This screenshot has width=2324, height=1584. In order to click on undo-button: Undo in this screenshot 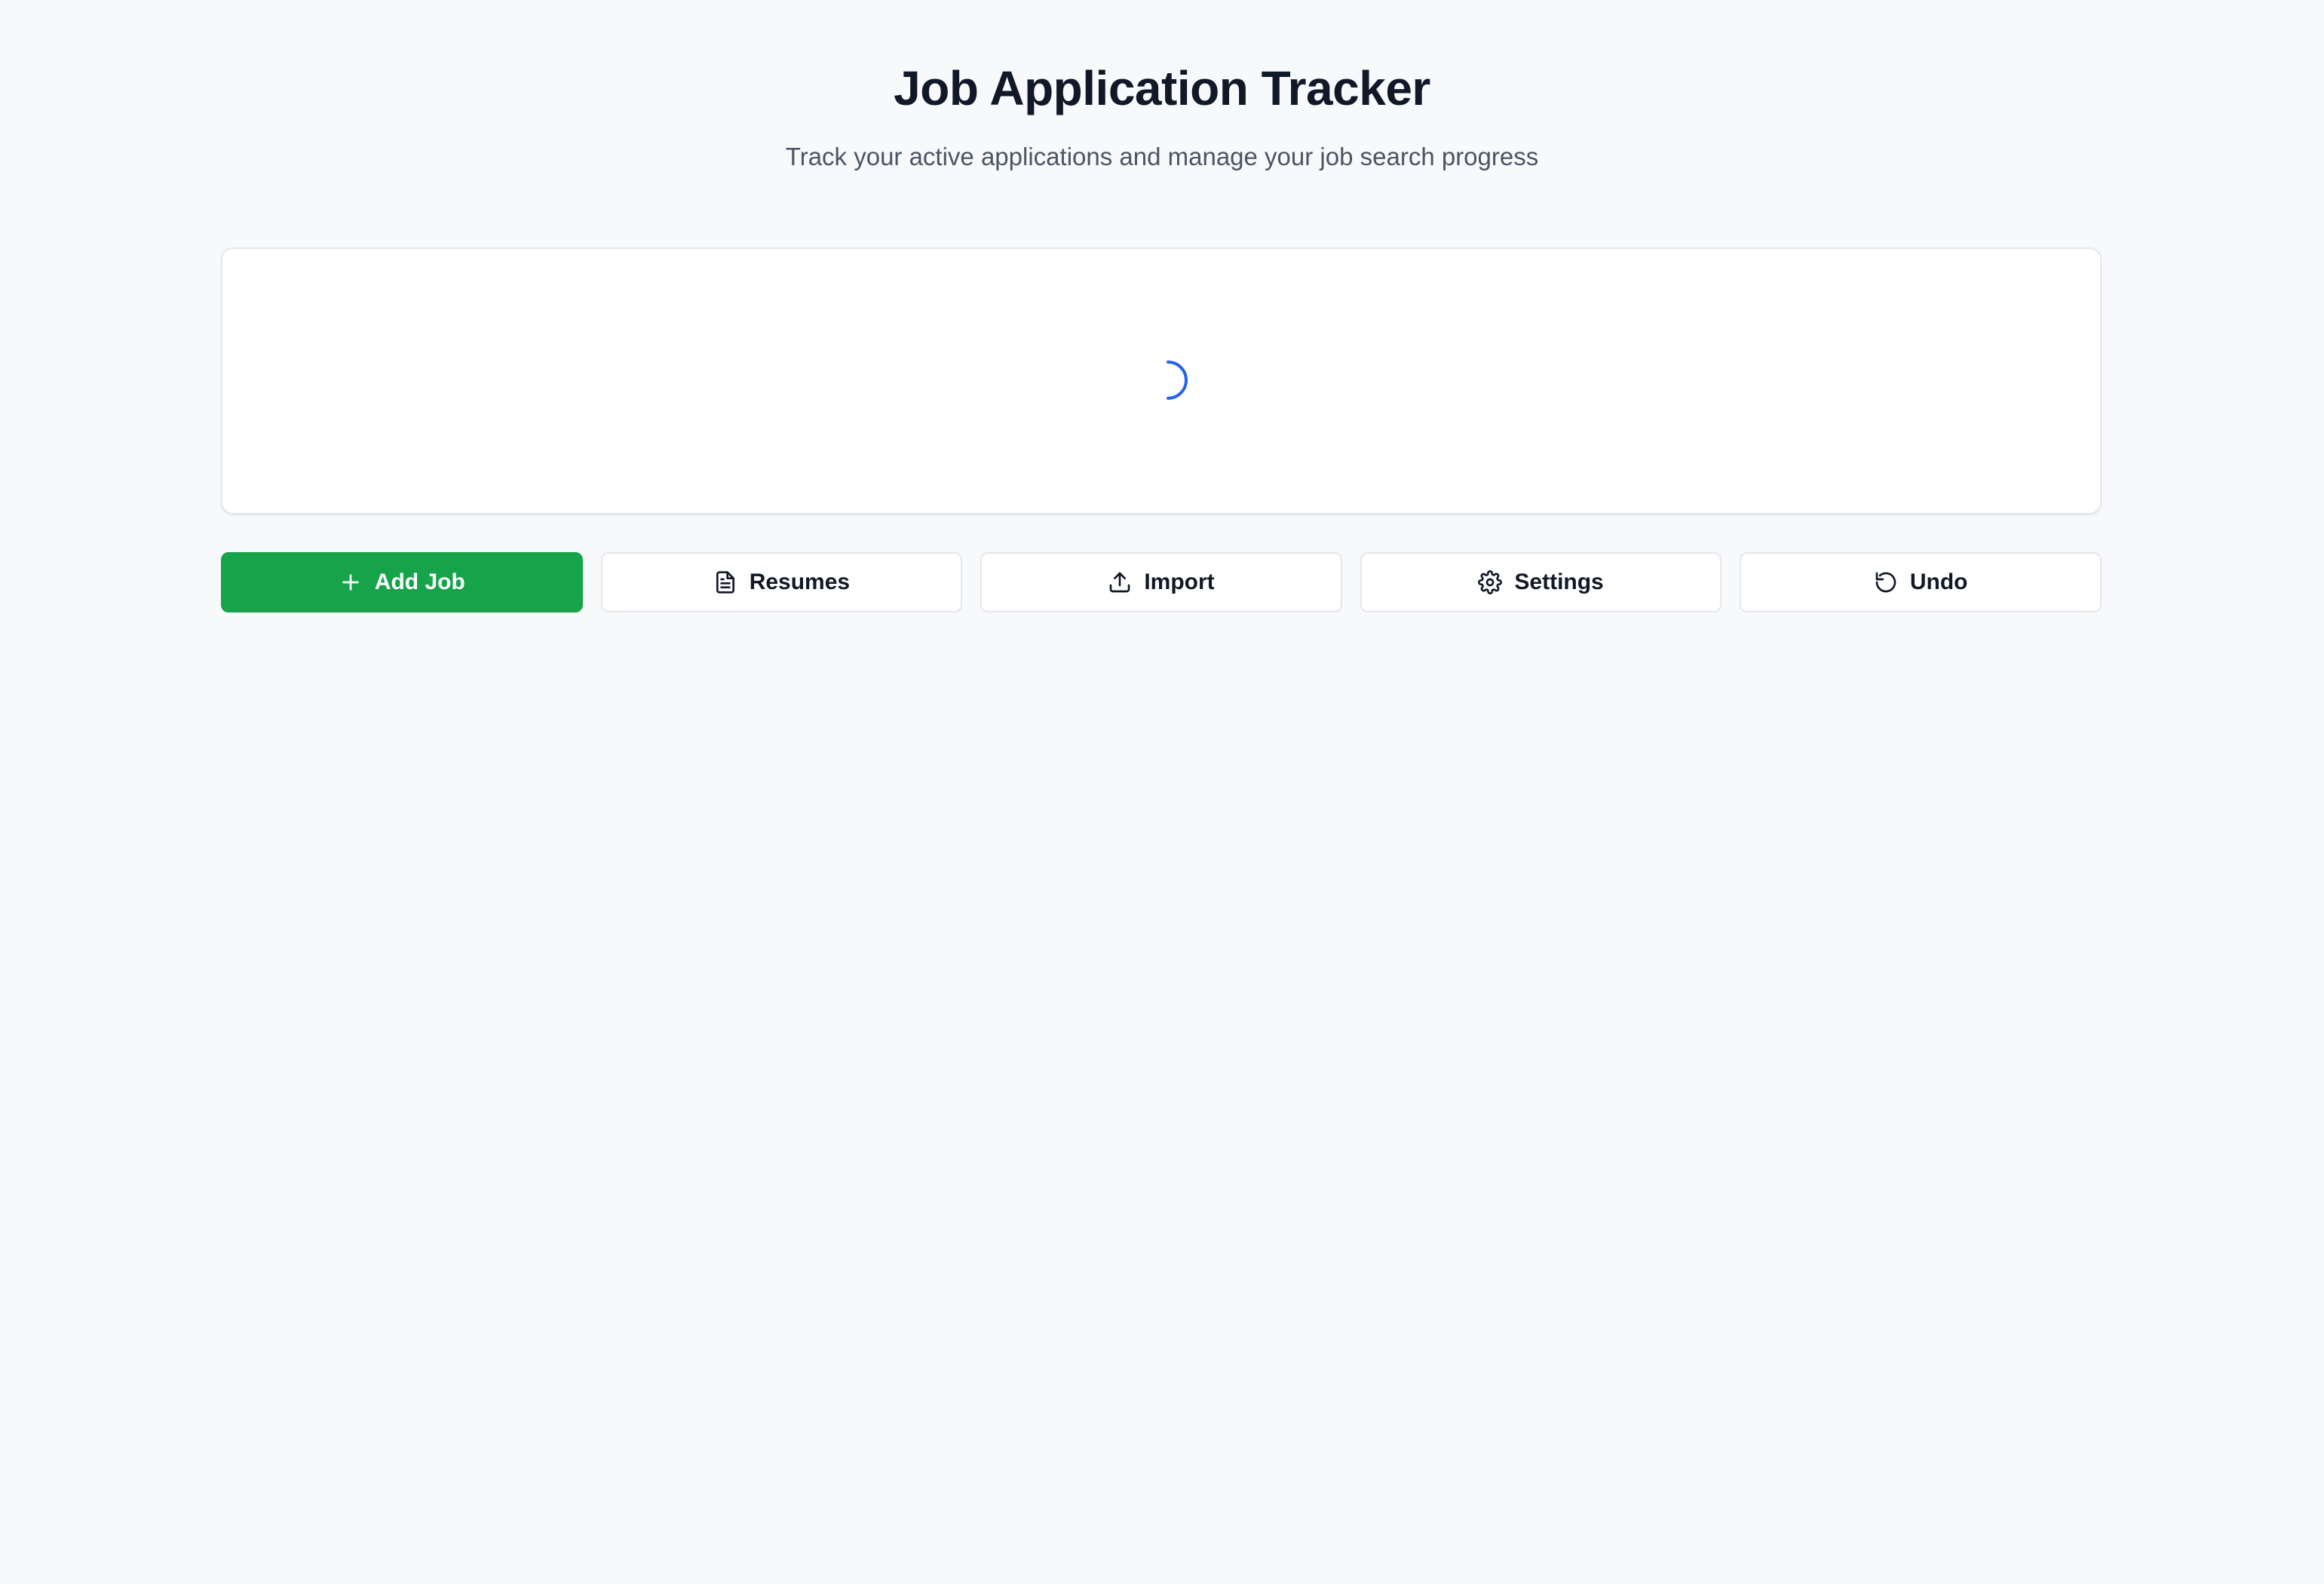, I will do `click(1921, 582)`.